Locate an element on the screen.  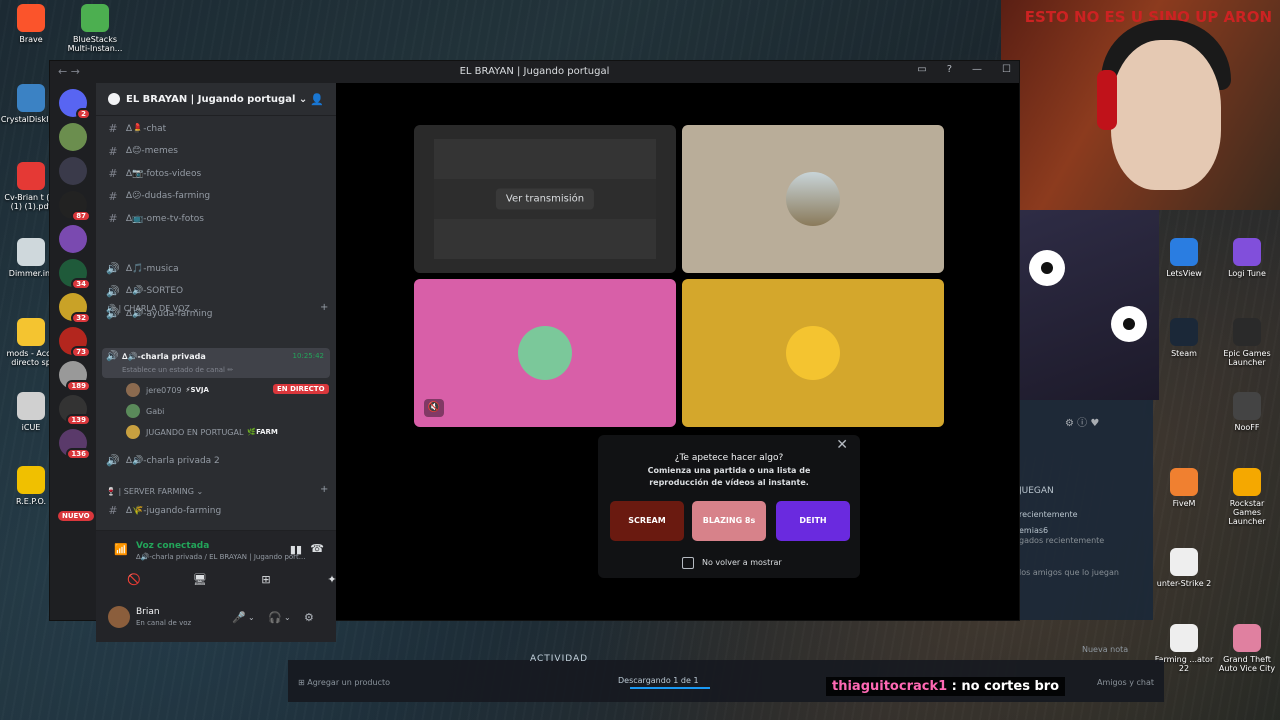
channel-label: ∆🌾-jugando-farming is located at coordinates (174, 510).